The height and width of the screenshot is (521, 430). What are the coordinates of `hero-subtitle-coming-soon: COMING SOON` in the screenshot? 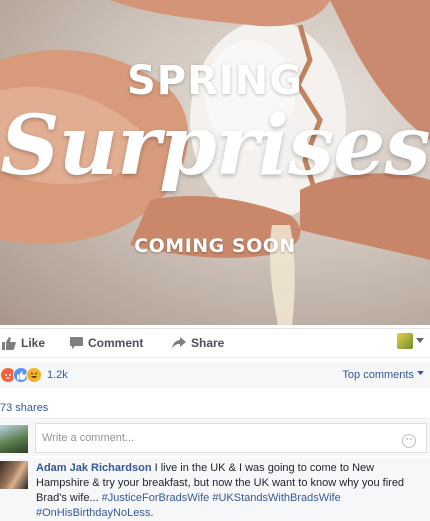 It's located at (215, 246).